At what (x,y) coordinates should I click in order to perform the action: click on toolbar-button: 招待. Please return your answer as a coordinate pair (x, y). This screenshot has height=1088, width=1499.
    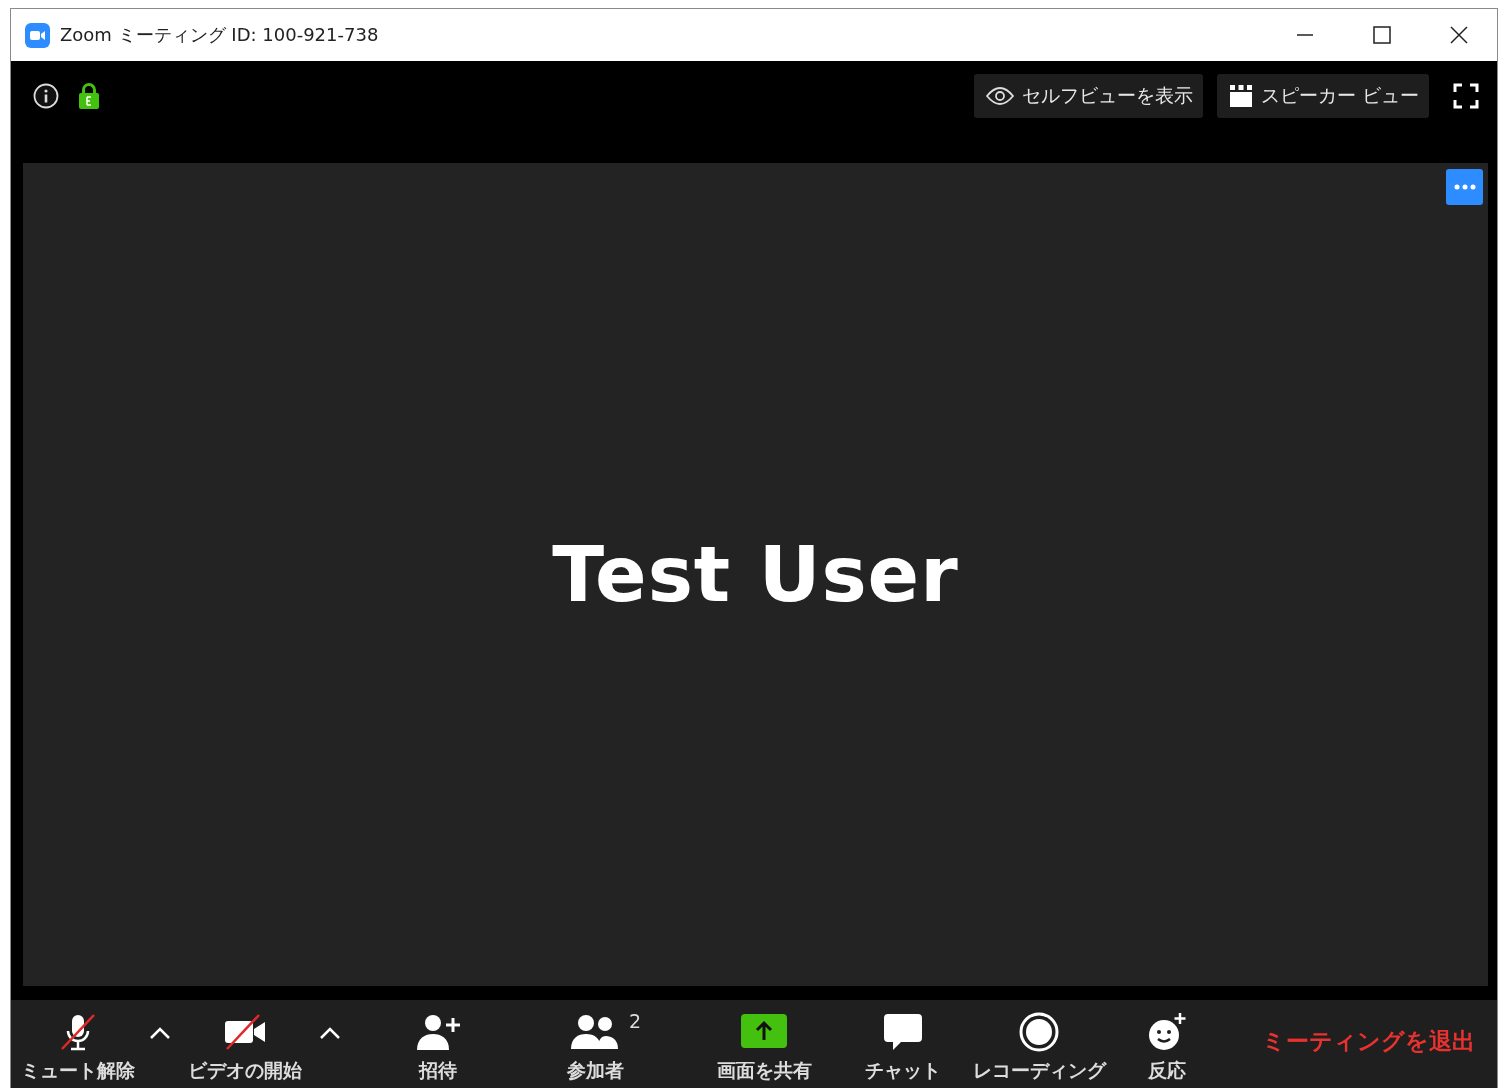
    Looking at the image, I should click on (437, 1044).